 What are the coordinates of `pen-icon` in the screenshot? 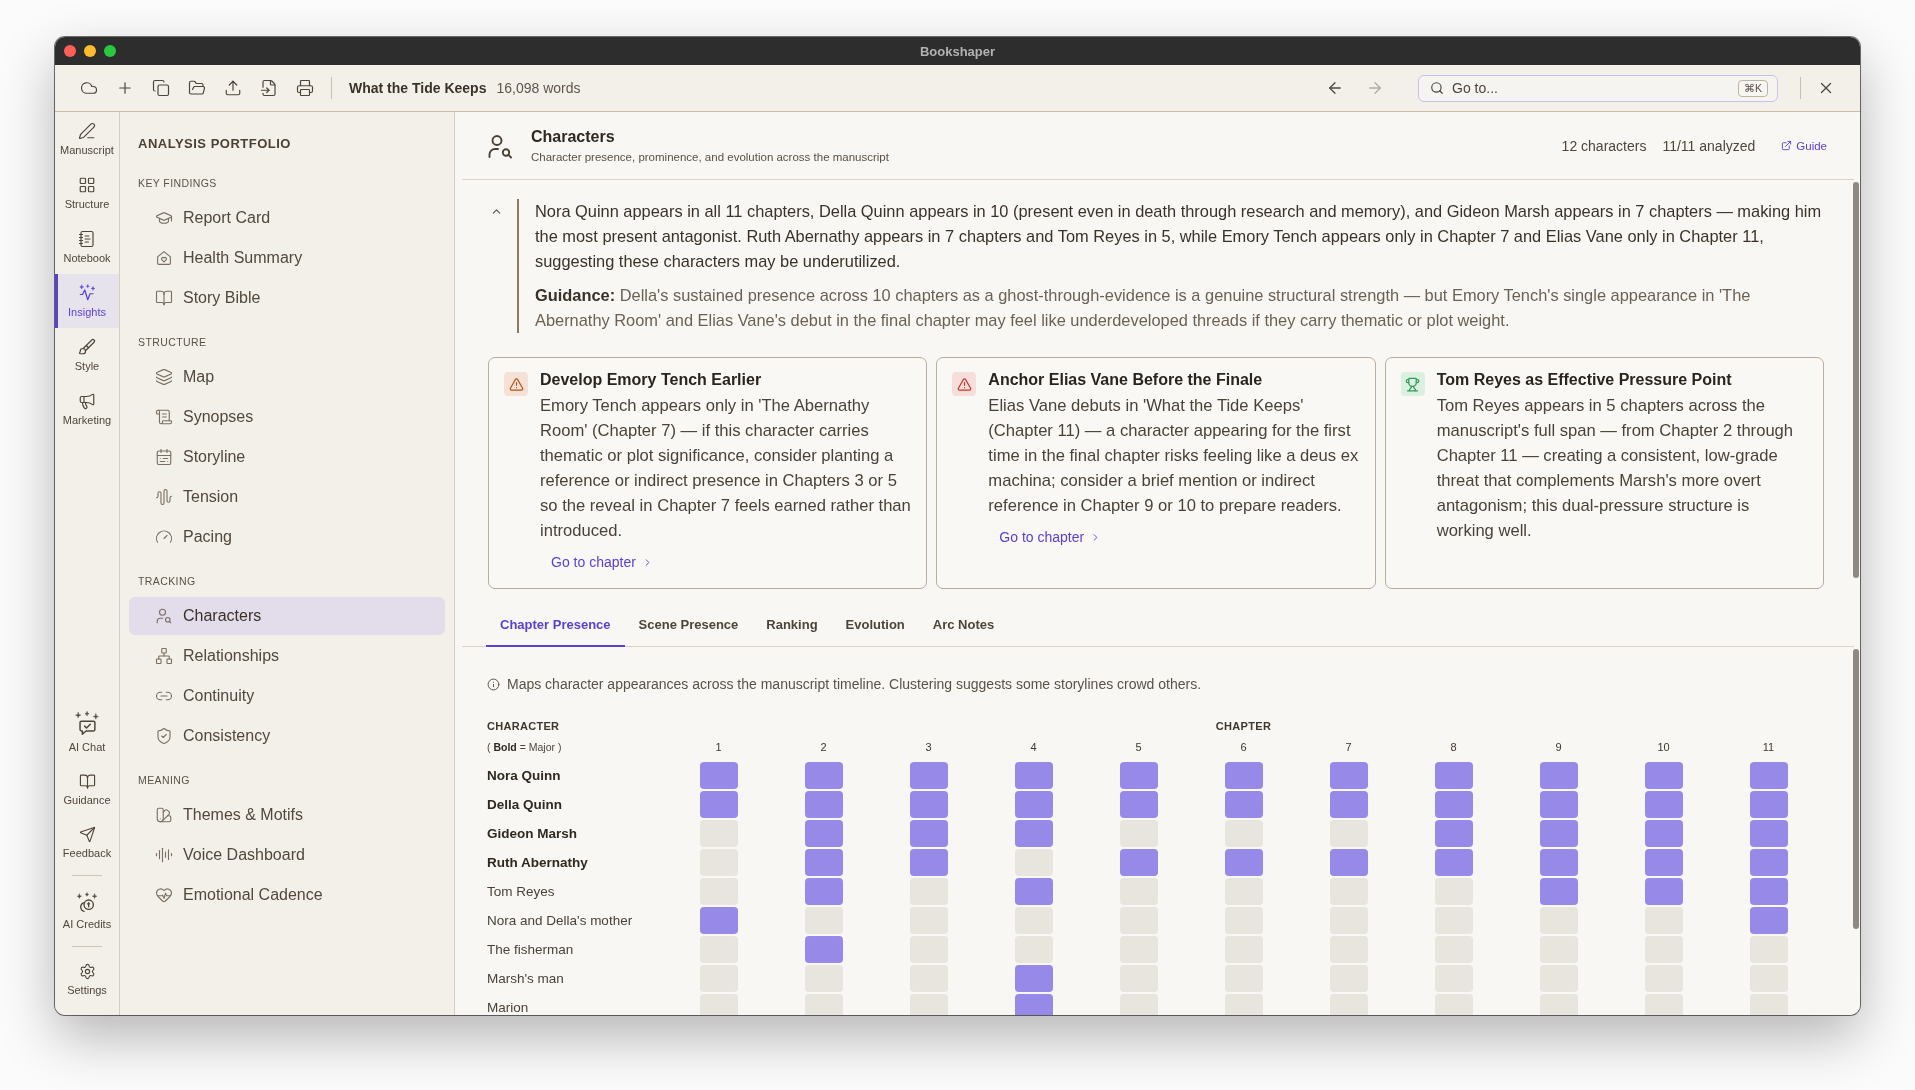 It's located at (87, 131).